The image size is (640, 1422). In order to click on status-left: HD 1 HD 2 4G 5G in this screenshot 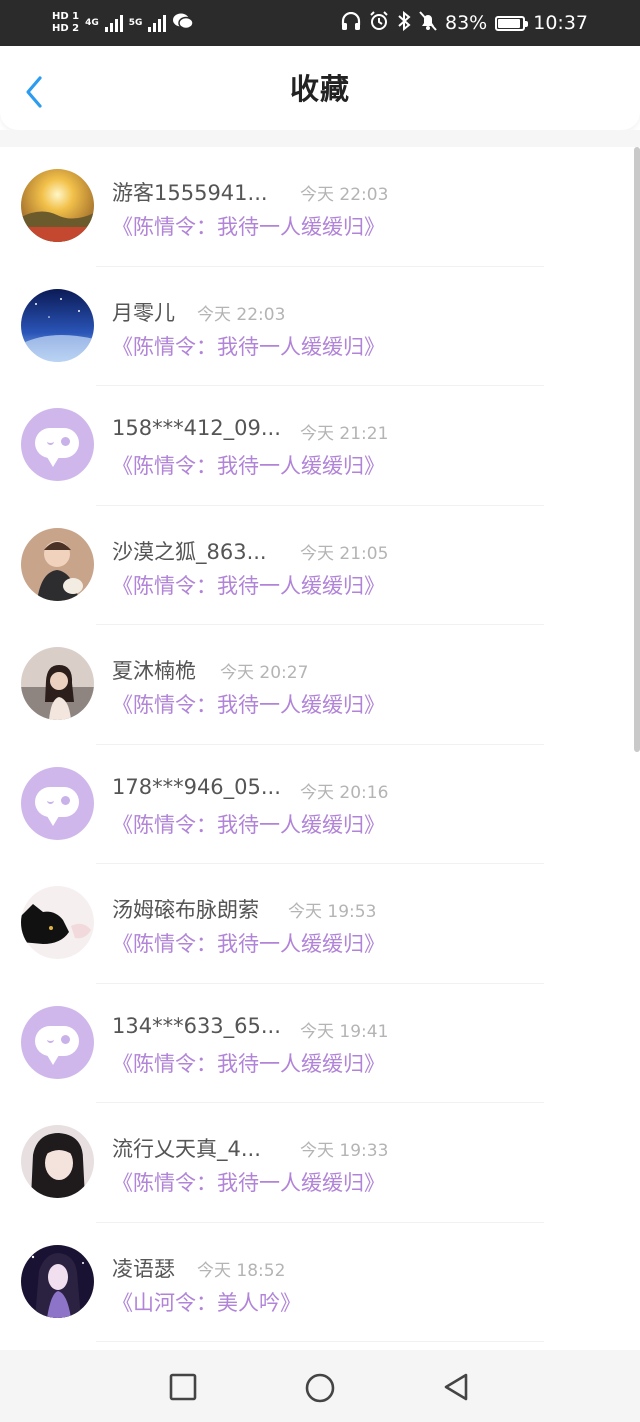, I will do `click(123, 23)`.